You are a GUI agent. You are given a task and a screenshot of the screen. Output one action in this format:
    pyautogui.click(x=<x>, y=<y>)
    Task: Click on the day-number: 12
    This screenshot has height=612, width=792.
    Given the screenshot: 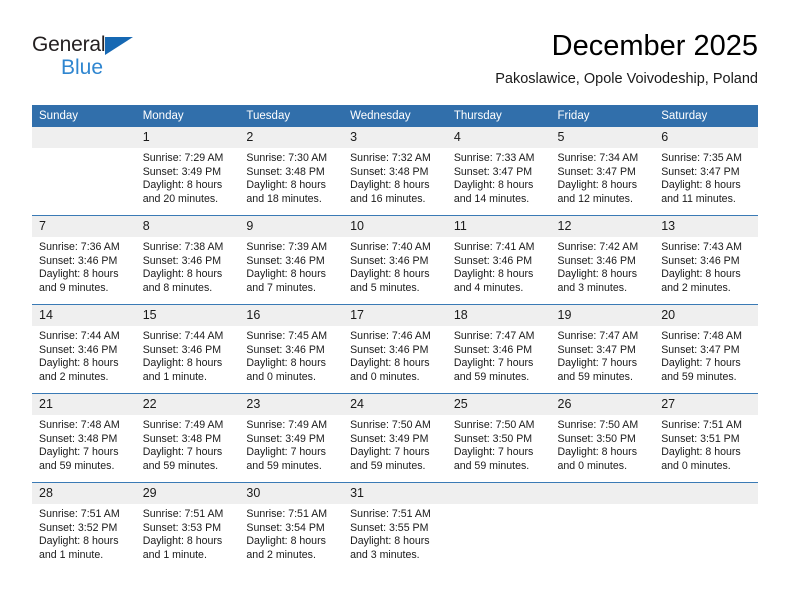 What is the action you would take?
    pyautogui.click(x=602, y=226)
    